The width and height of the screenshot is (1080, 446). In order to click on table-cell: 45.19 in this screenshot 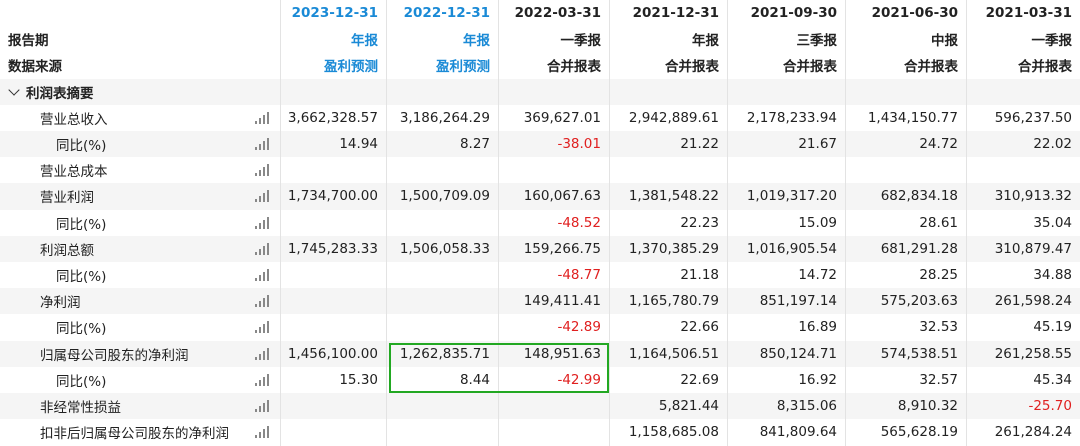, I will do `click(1052, 327)`.